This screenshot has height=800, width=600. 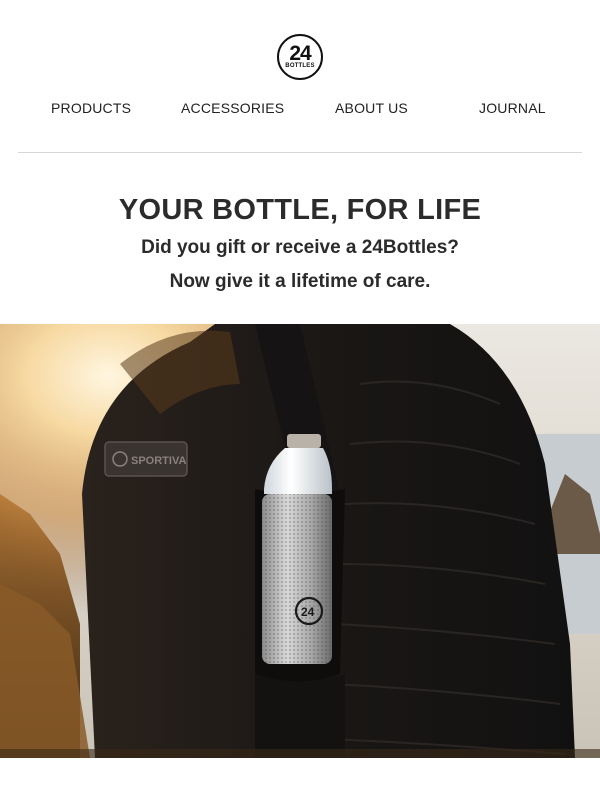 I want to click on nav-about-us-link: ABOUT US, so click(x=371, y=108).